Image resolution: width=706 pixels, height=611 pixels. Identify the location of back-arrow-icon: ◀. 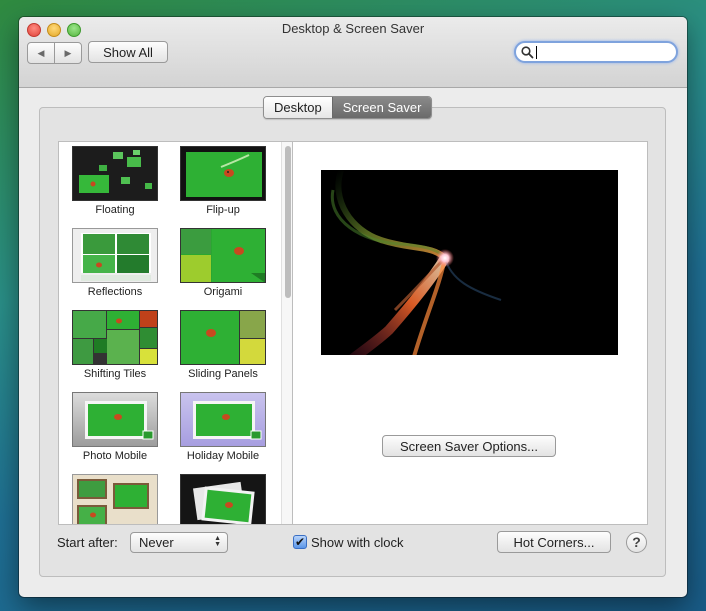
(41, 52).